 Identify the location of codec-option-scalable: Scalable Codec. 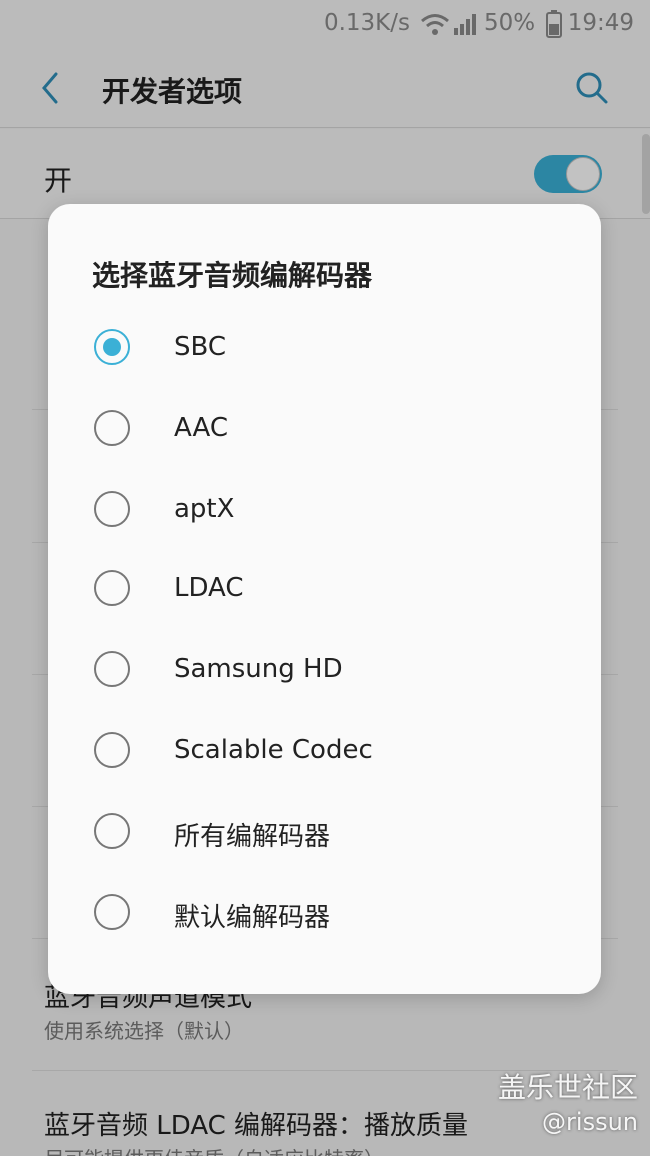
(324, 750).